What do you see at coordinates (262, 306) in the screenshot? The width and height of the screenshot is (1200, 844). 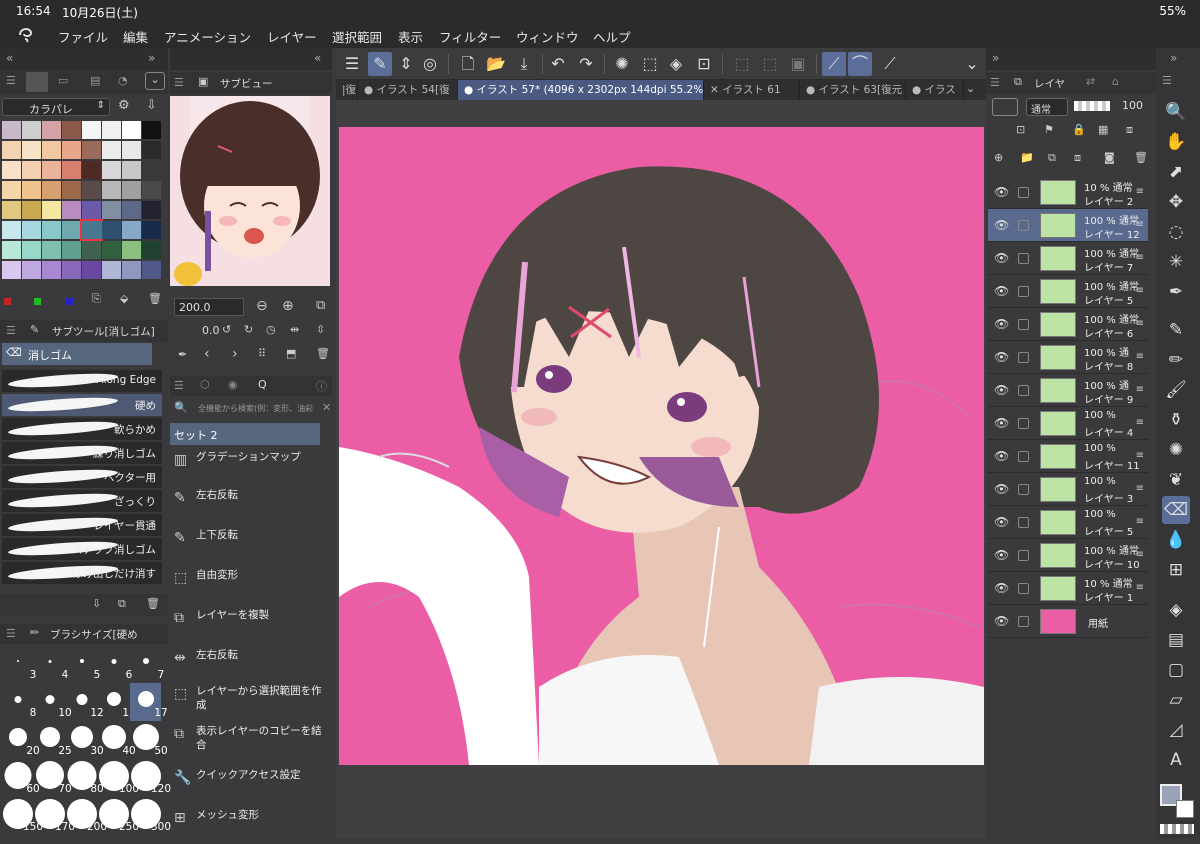 I see `zoom-out-icon: ⊖` at bounding box center [262, 306].